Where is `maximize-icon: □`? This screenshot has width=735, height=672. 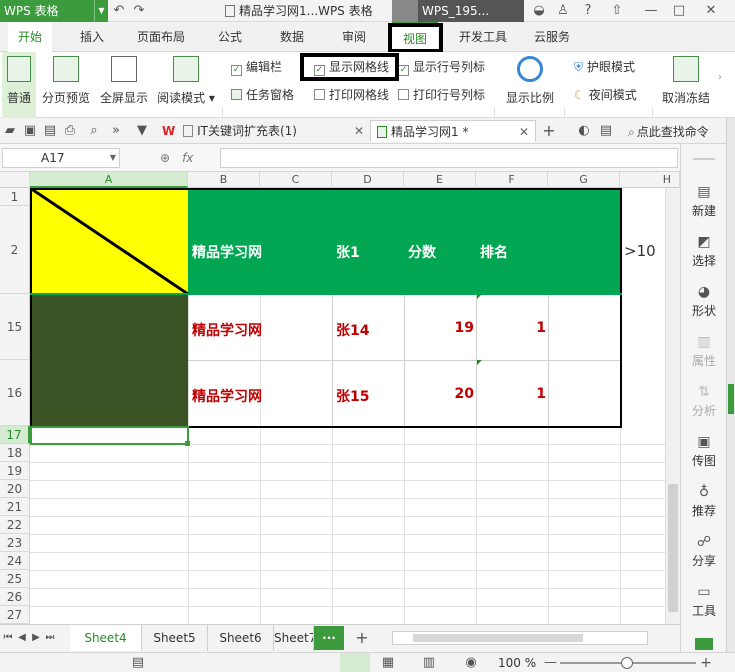 maximize-icon: □ is located at coordinates (679, 11).